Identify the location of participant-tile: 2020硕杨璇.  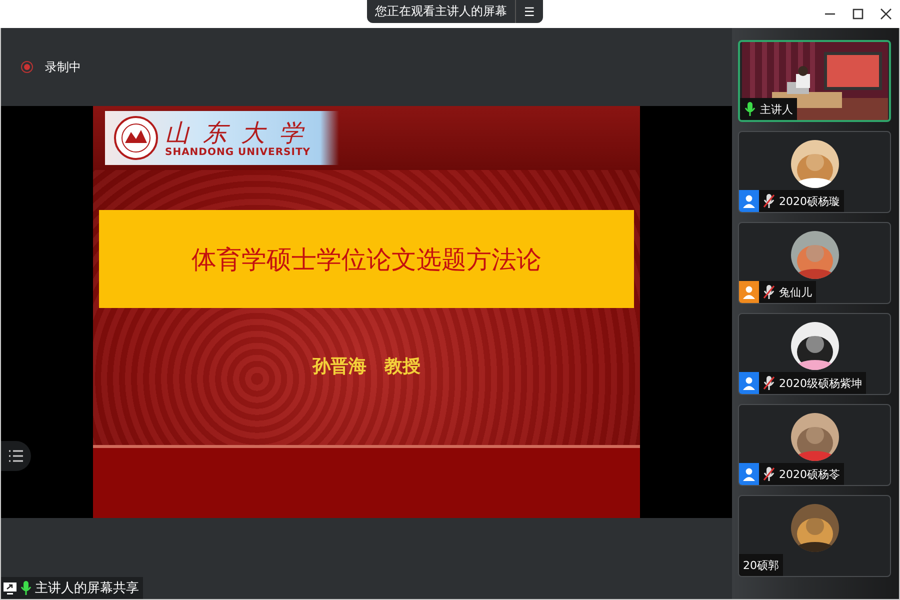
(814, 172).